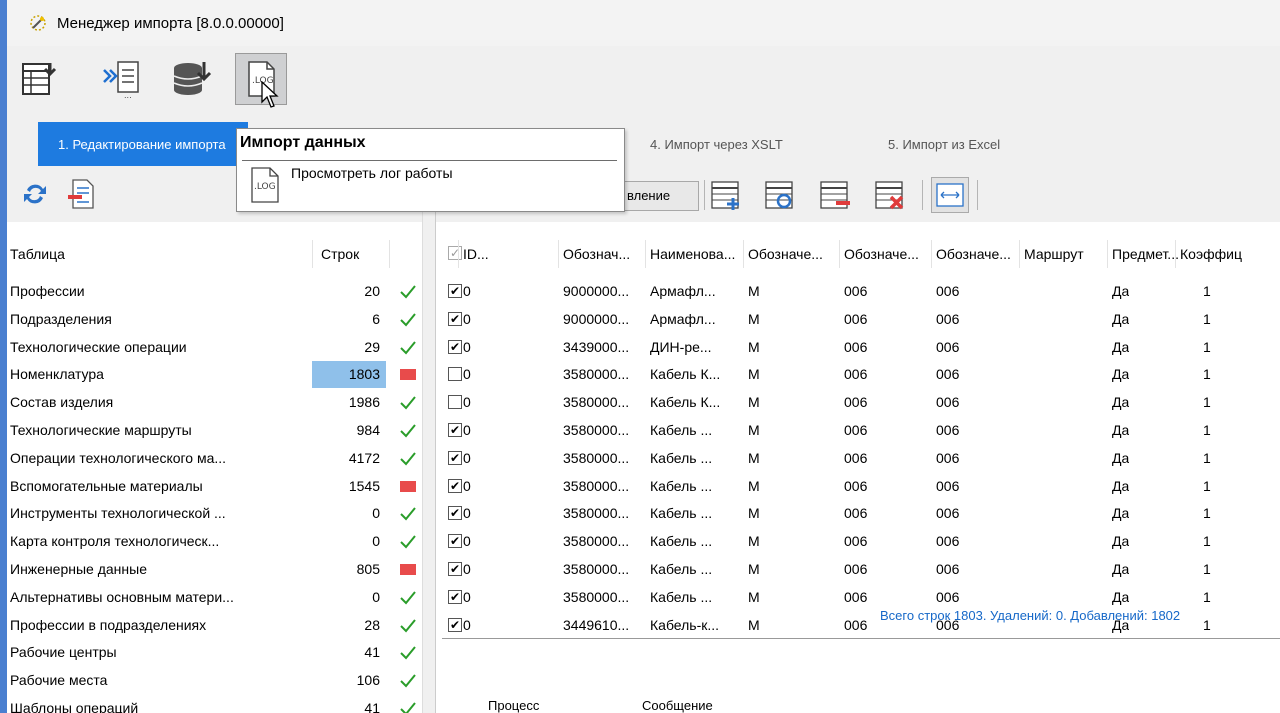 Image resolution: width=1280 pixels, height=713 pixels. Describe the element at coordinates (214, 570) in the screenshot. I see `table-row: Инженерные данные 805` at that location.